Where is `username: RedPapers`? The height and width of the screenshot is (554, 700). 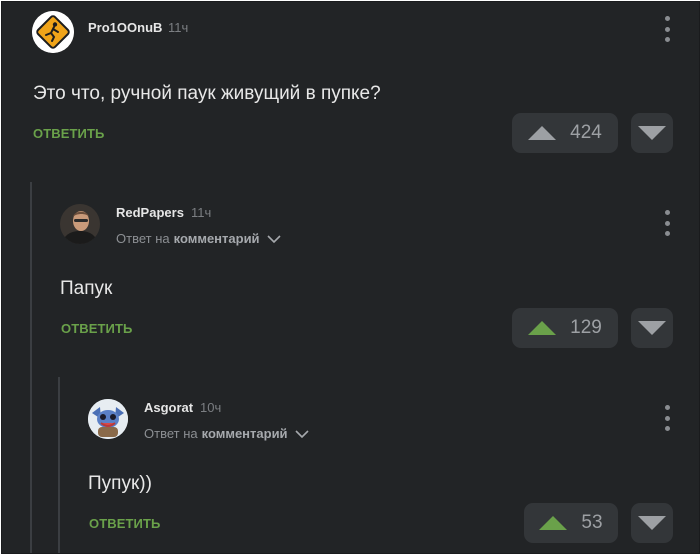
username: RedPapers is located at coordinates (150, 212).